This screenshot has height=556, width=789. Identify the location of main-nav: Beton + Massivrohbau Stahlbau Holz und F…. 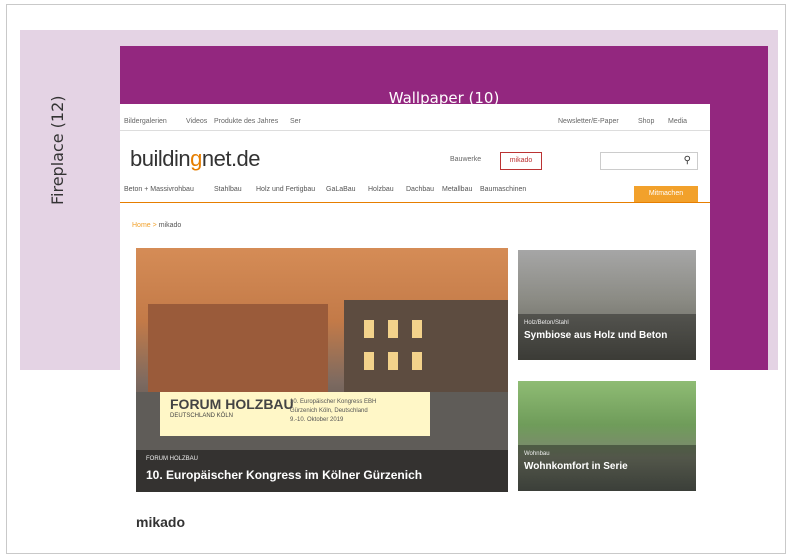
(415, 191).